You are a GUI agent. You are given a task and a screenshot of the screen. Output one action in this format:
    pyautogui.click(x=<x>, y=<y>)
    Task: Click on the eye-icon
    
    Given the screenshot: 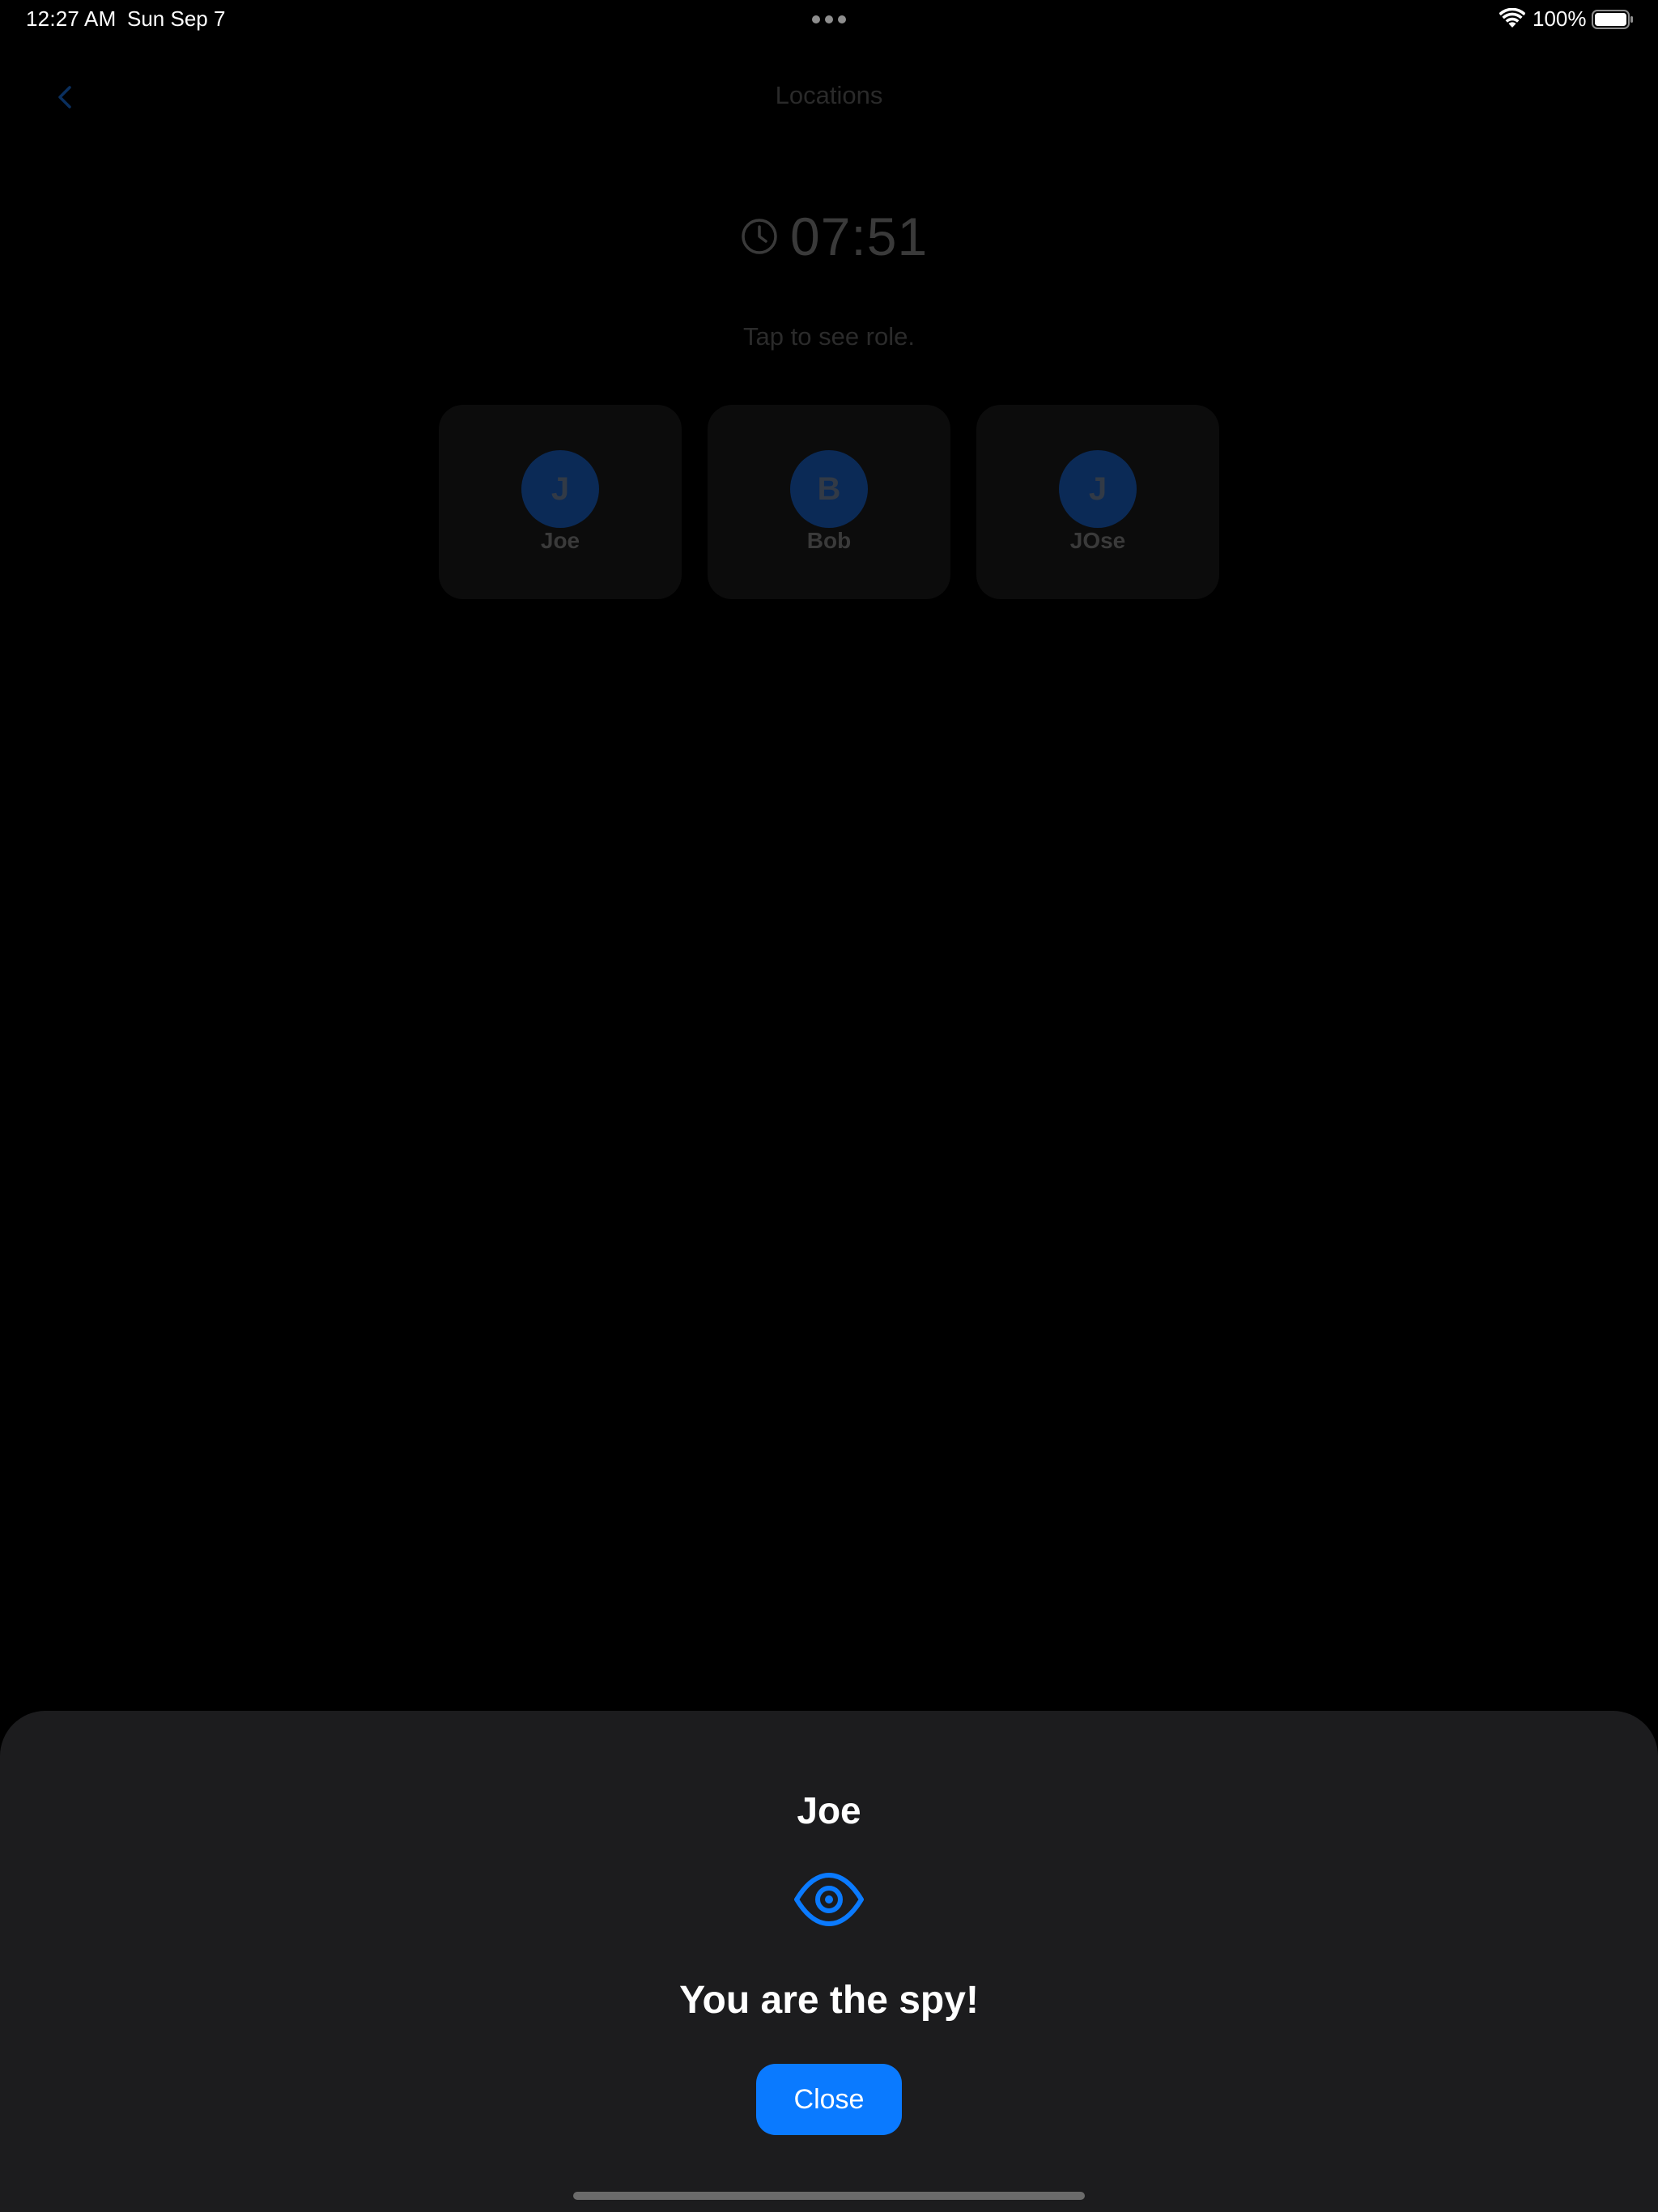 What is the action you would take?
    pyautogui.click(x=829, y=1899)
    